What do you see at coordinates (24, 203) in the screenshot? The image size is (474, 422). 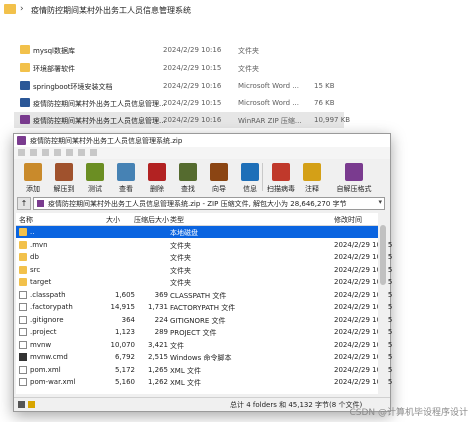 I see `up-folder-button: ↑` at bounding box center [24, 203].